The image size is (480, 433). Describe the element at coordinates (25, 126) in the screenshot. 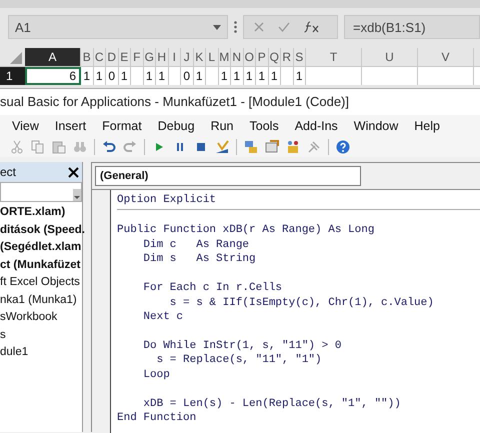

I see `menu-item: View` at that location.